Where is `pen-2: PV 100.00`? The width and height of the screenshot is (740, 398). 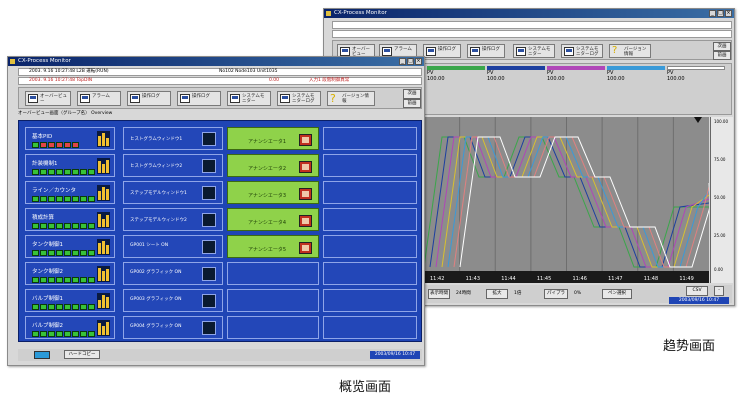
pen-2: PV 100.00 is located at coordinates (516, 88).